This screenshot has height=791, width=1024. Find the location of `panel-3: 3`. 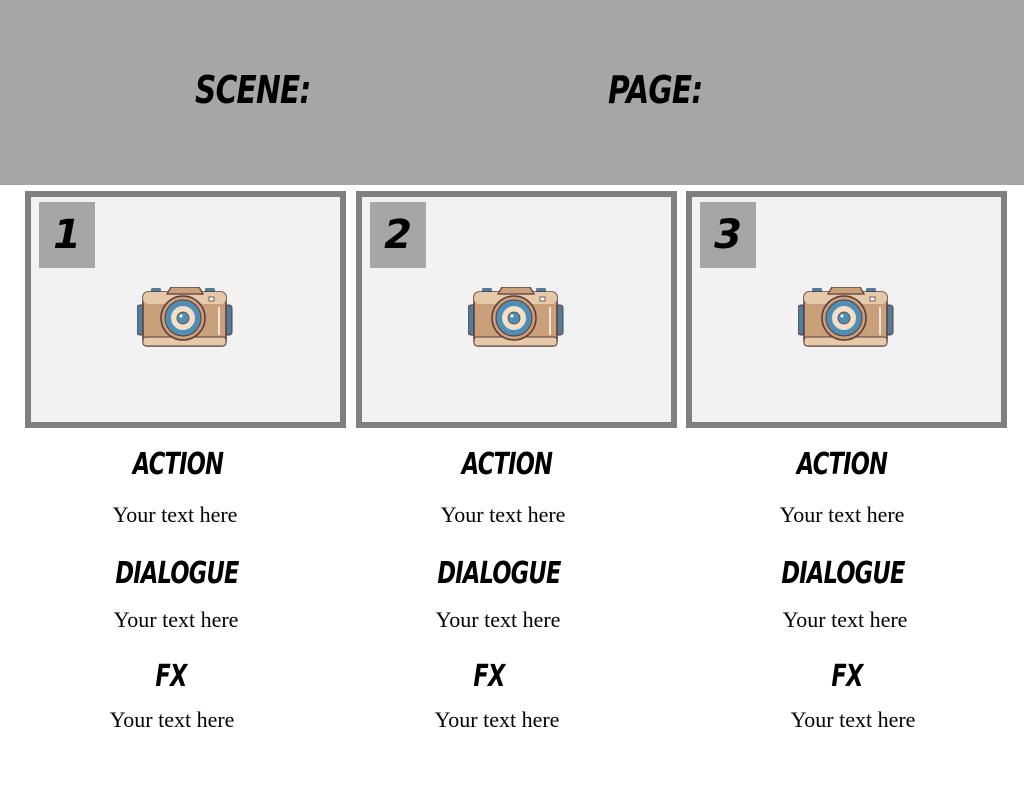

panel-3: 3 is located at coordinates (846, 309).